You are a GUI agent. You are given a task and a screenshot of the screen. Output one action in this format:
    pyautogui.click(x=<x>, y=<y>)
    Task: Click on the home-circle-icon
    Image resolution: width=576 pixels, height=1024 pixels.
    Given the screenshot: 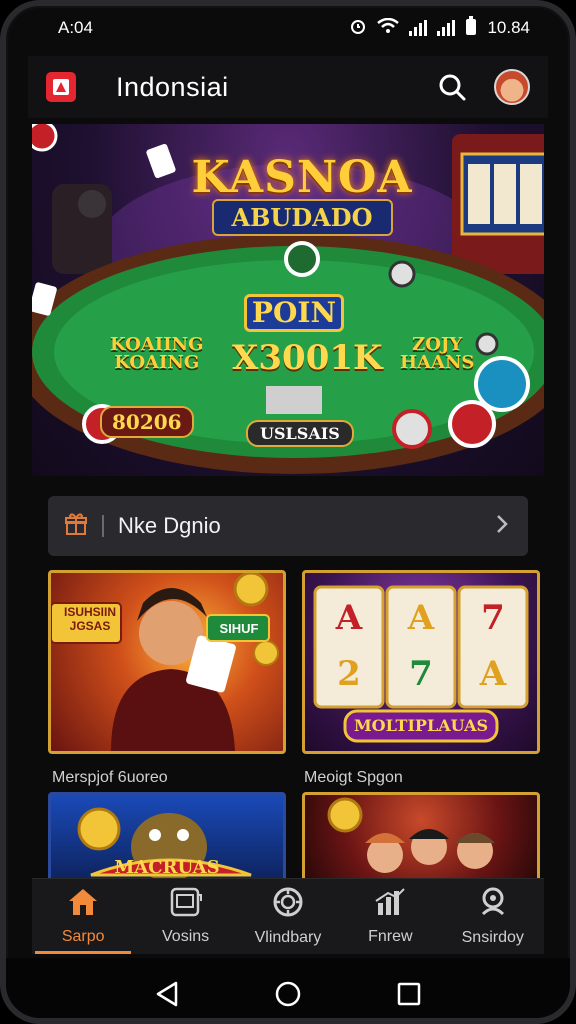 What is the action you would take?
    pyautogui.click(x=288, y=994)
    